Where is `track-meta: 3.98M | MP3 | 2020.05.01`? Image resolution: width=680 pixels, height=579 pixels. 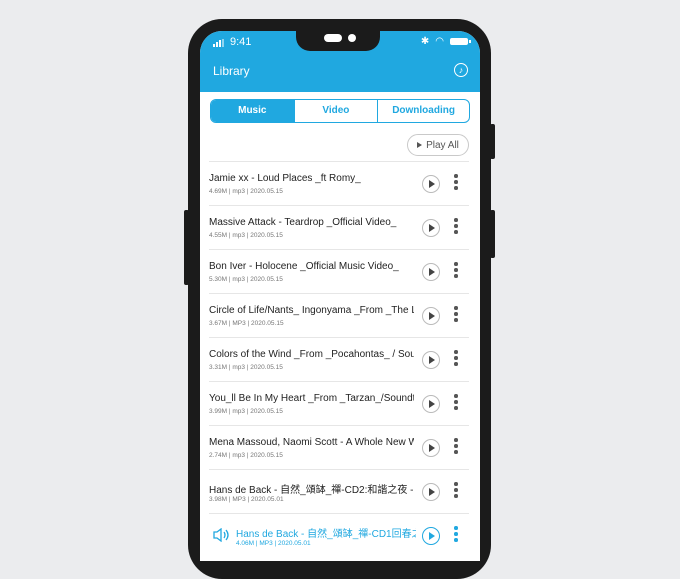 track-meta: 3.98M | MP3 | 2020.05.01 is located at coordinates (246, 499).